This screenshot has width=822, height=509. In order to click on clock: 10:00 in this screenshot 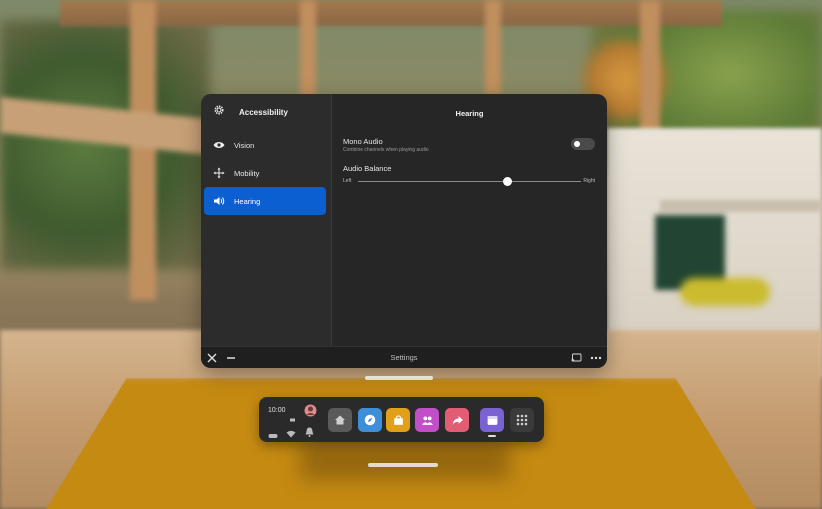, I will do `click(277, 410)`.